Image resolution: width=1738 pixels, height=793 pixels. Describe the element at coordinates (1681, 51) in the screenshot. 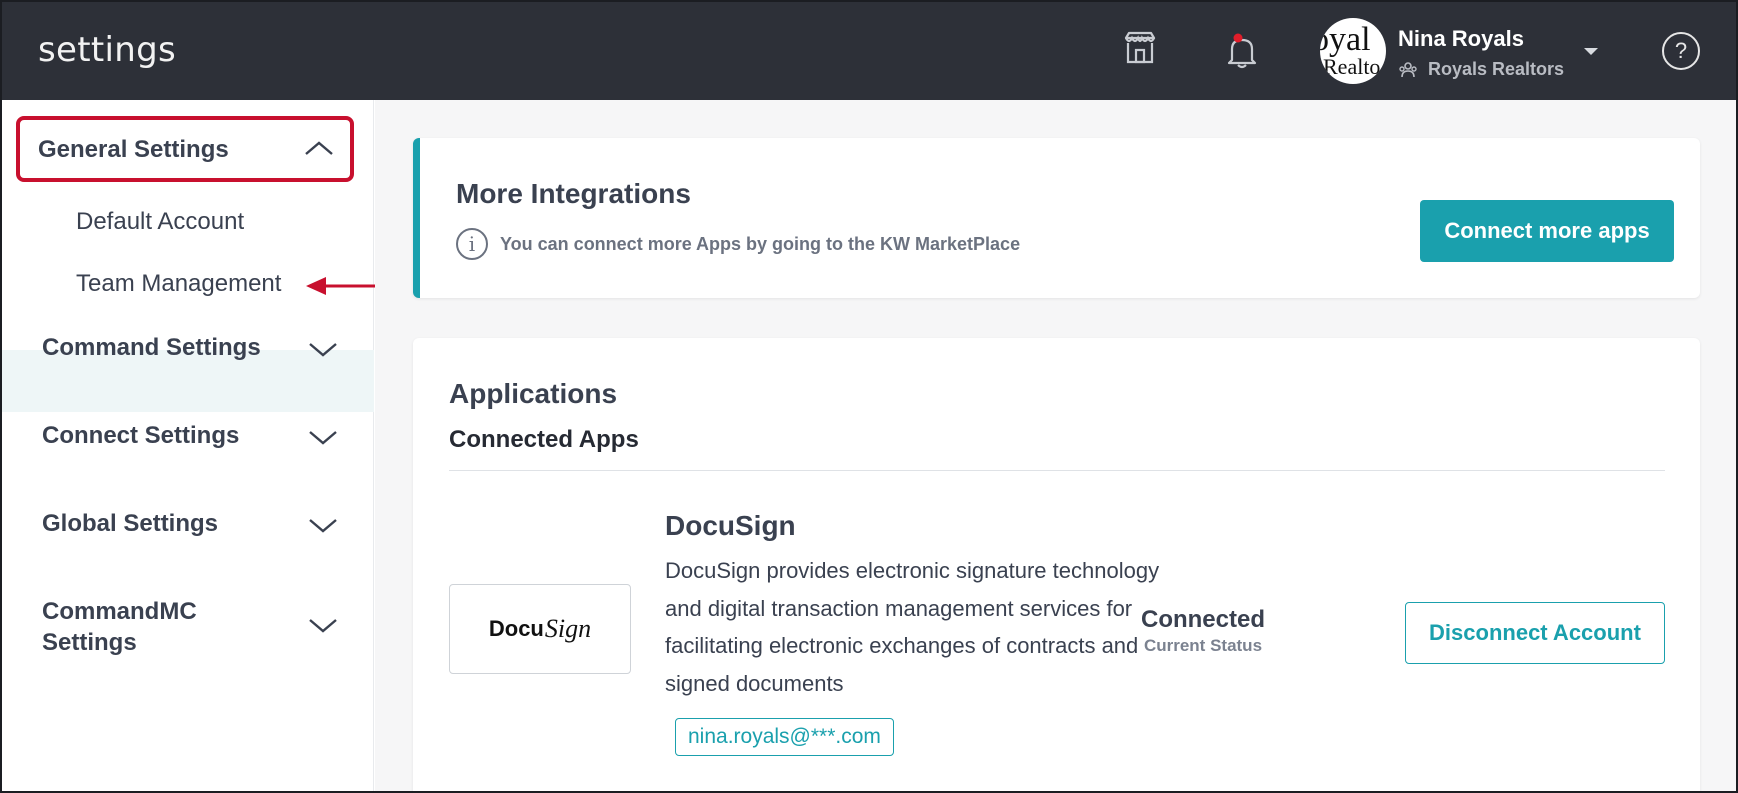

I see `help-icon: ?` at that location.